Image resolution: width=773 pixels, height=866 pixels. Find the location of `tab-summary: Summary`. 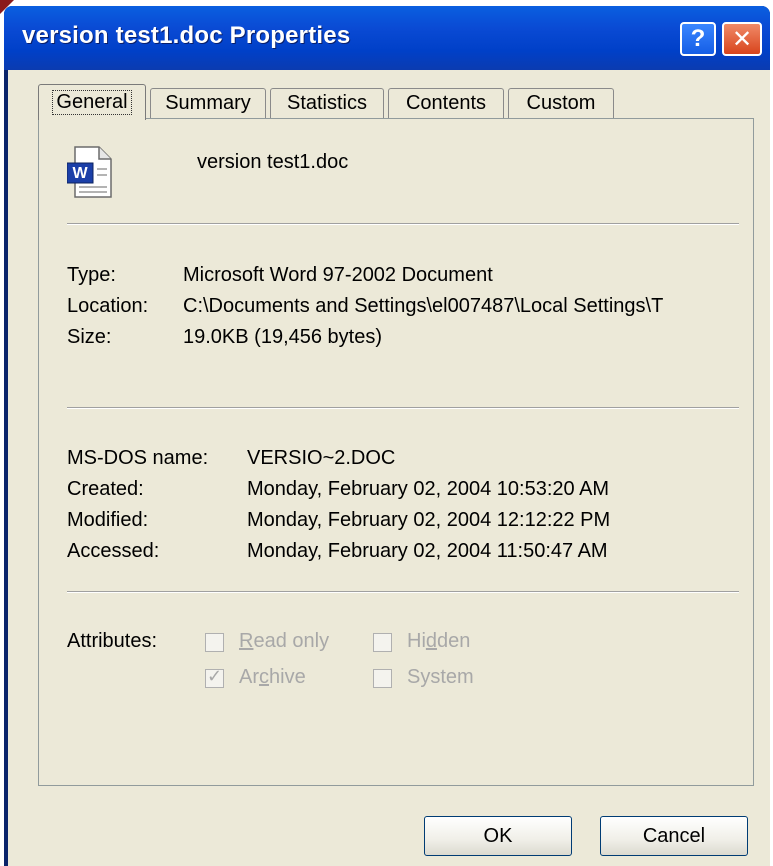

tab-summary: Summary is located at coordinates (208, 103).